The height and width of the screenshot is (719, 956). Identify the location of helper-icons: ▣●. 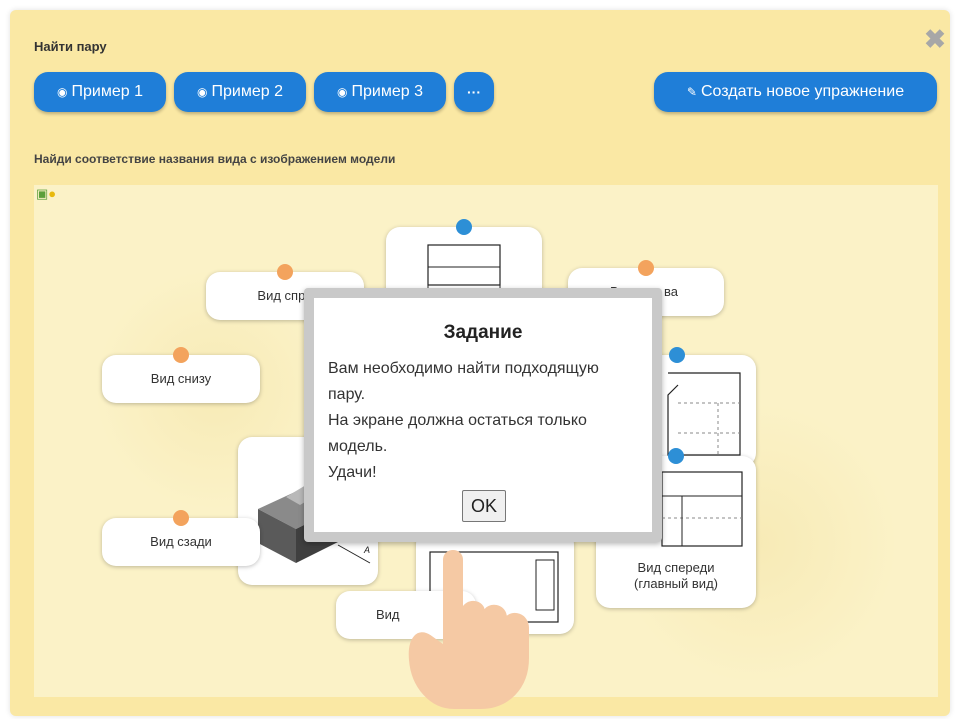
(46, 194).